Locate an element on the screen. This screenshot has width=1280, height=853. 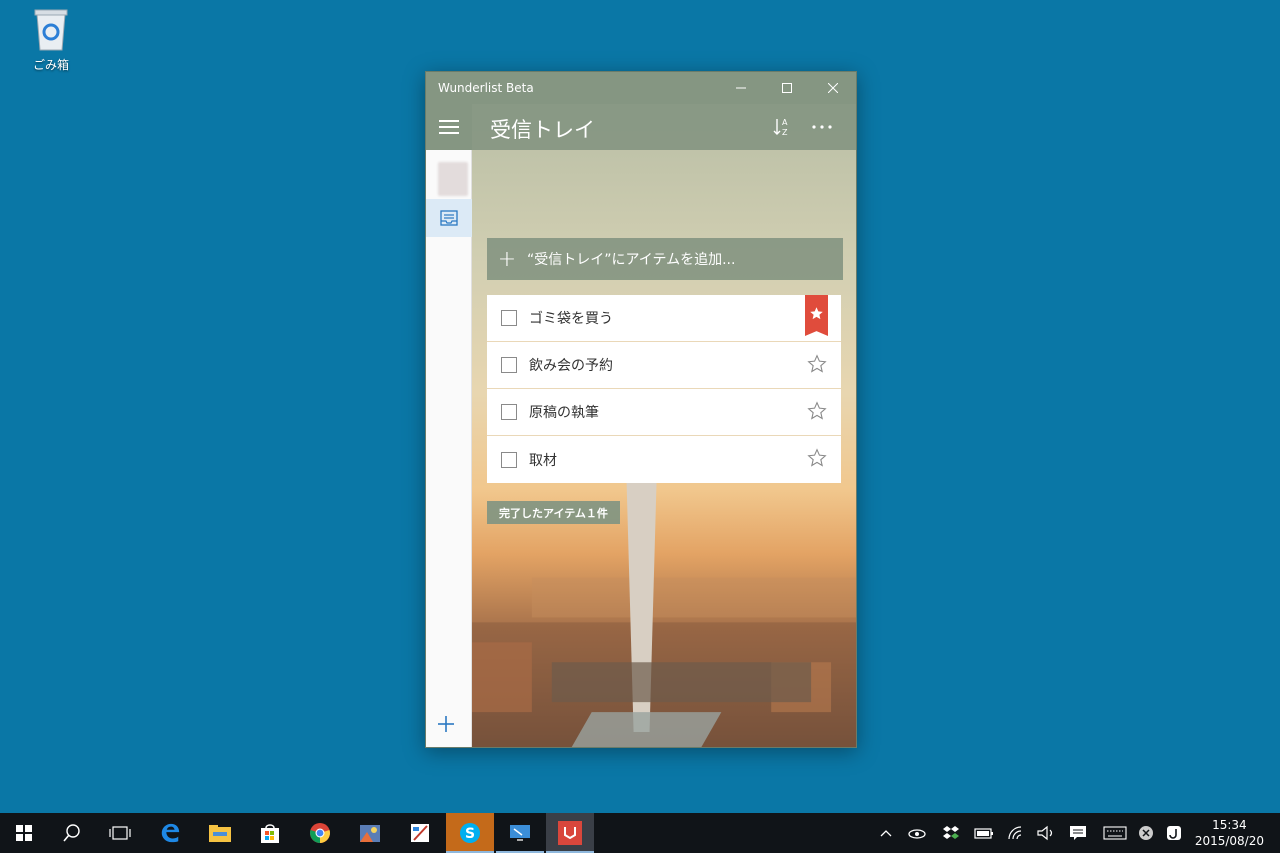
sort-az-icon: A Z is located at coordinates (780, 127).